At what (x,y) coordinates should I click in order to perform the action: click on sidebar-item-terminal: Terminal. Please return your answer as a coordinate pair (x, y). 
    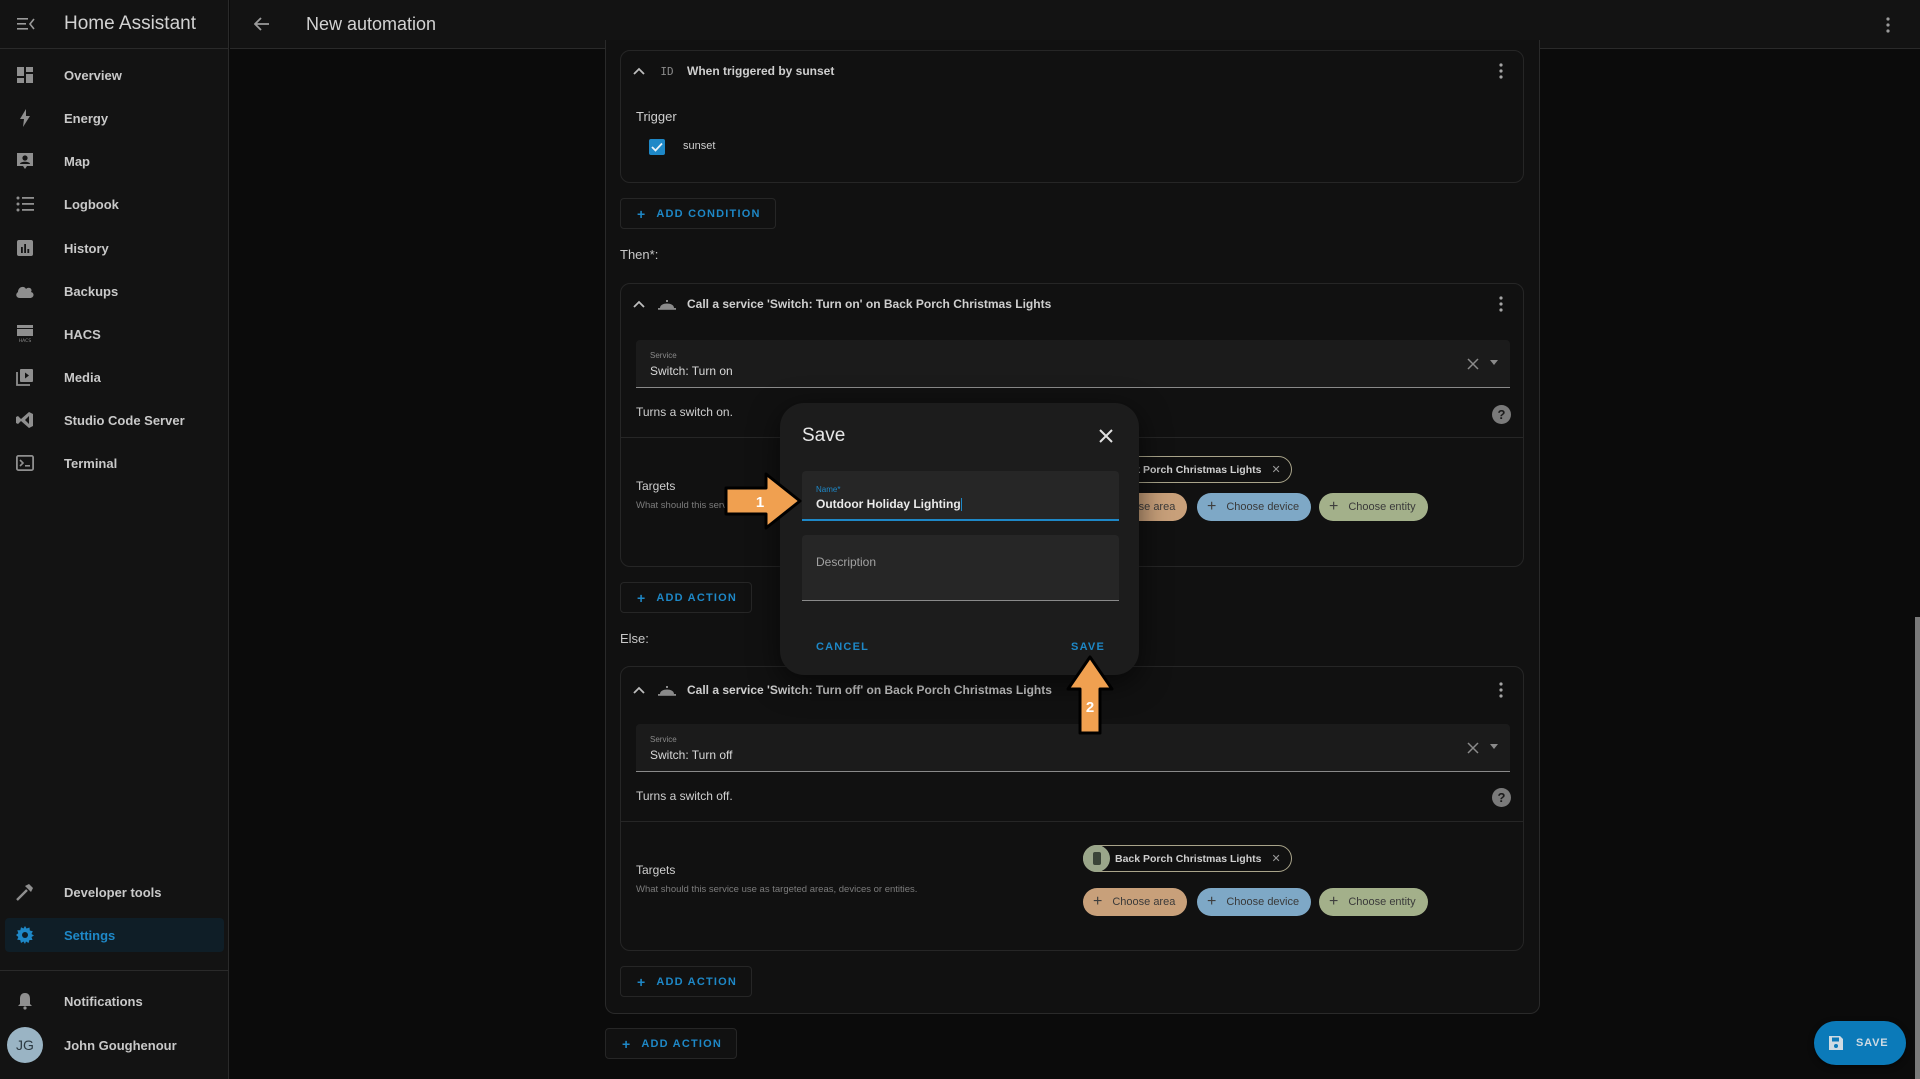
    Looking at the image, I should click on (114, 463).